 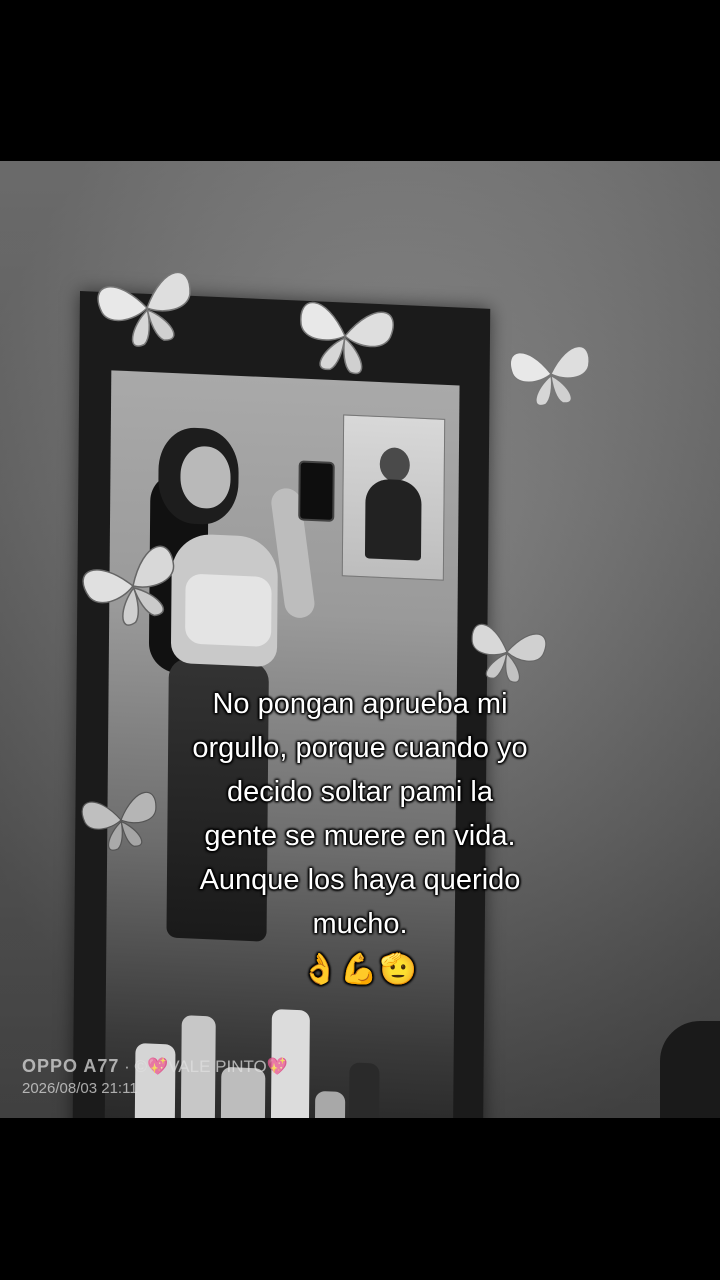 I want to click on caption-line: mucho., so click(x=360, y=924).